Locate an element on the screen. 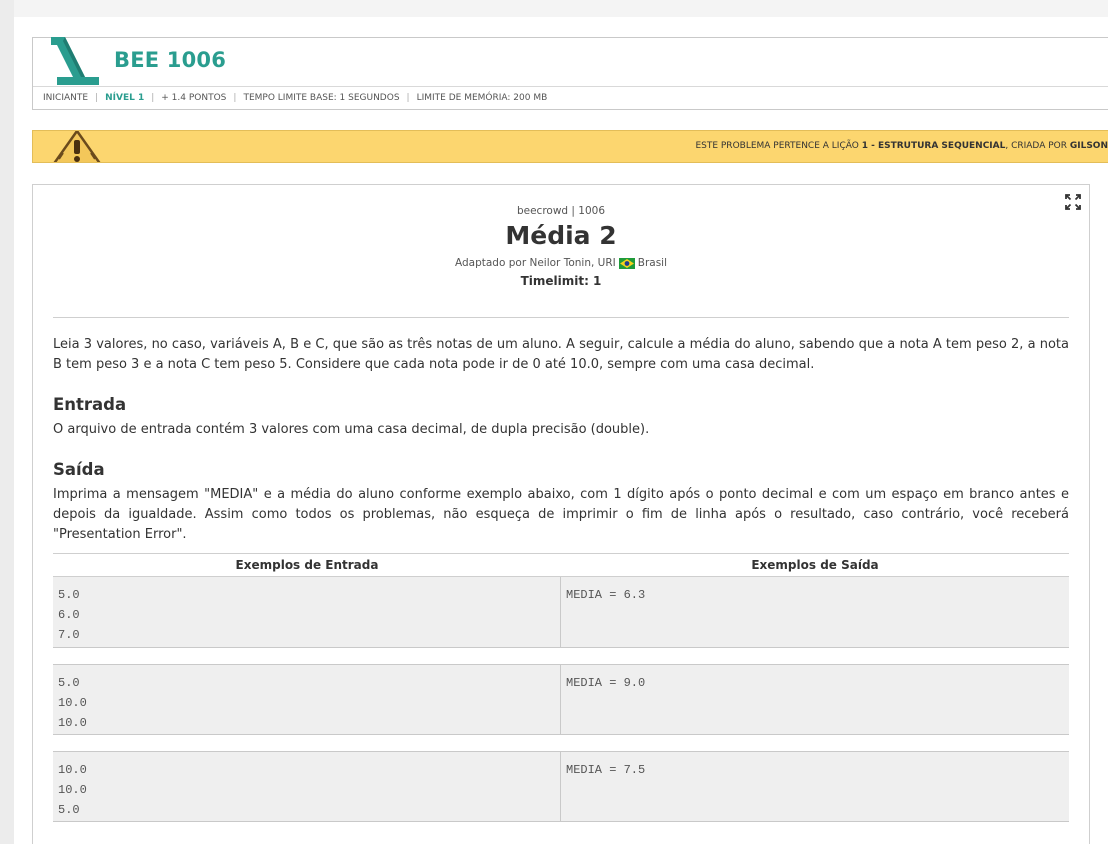 The height and width of the screenshot is (844, 1108). meta-level: NÍVEL 1 is located at coordinates (125, 98).